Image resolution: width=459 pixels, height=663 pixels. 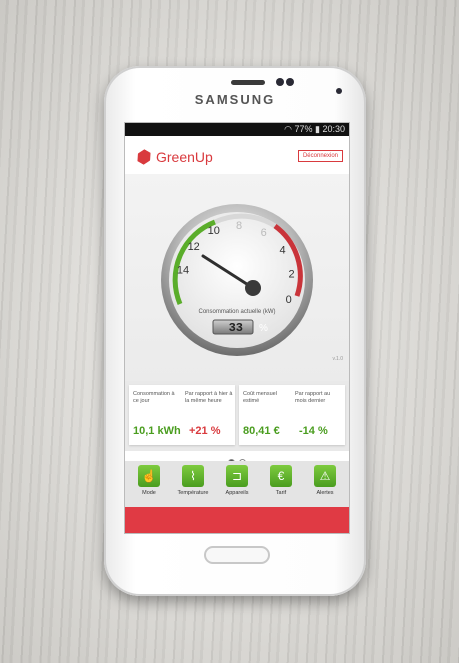 What do you see at coordinates (149, 493) in the screenshot?
I see `toolbar-label: Mode` at bounding box center [149, 493].